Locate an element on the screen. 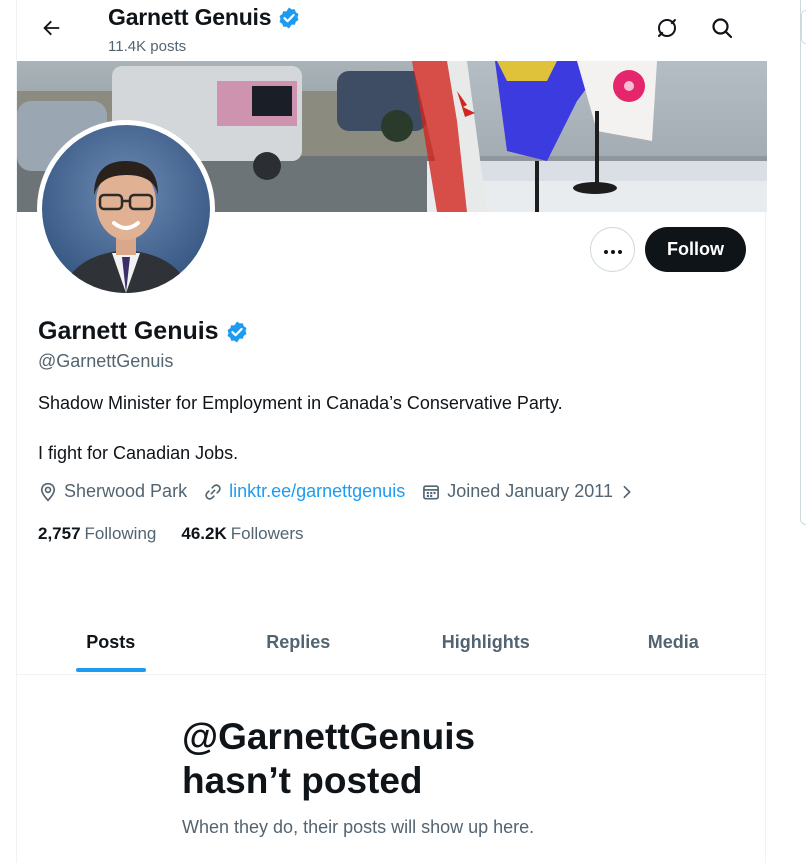 The height and width of the screenshot is (863, 806). website-link: linktr.ee/garnettgenuis is located at coordinates (317, 491).